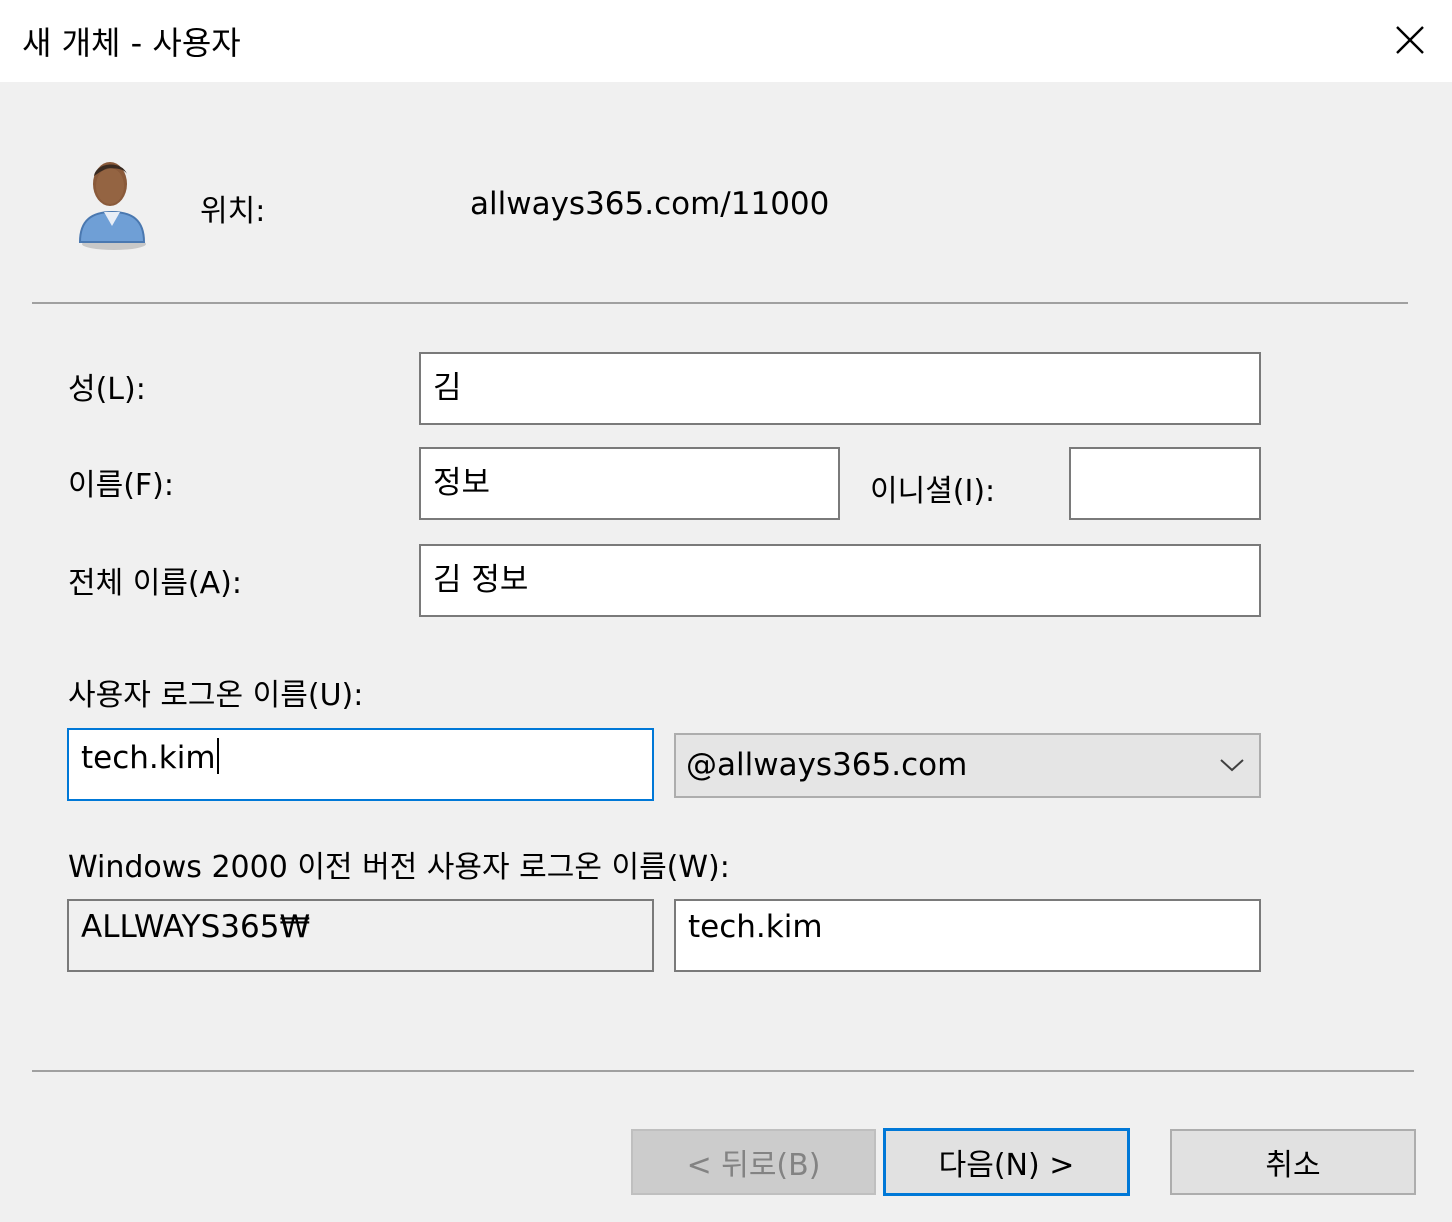 Image resolution: width=1452 pixels, height=1222 pixels. I want to click on last-name-label: 성(L):, so click(107, 389).